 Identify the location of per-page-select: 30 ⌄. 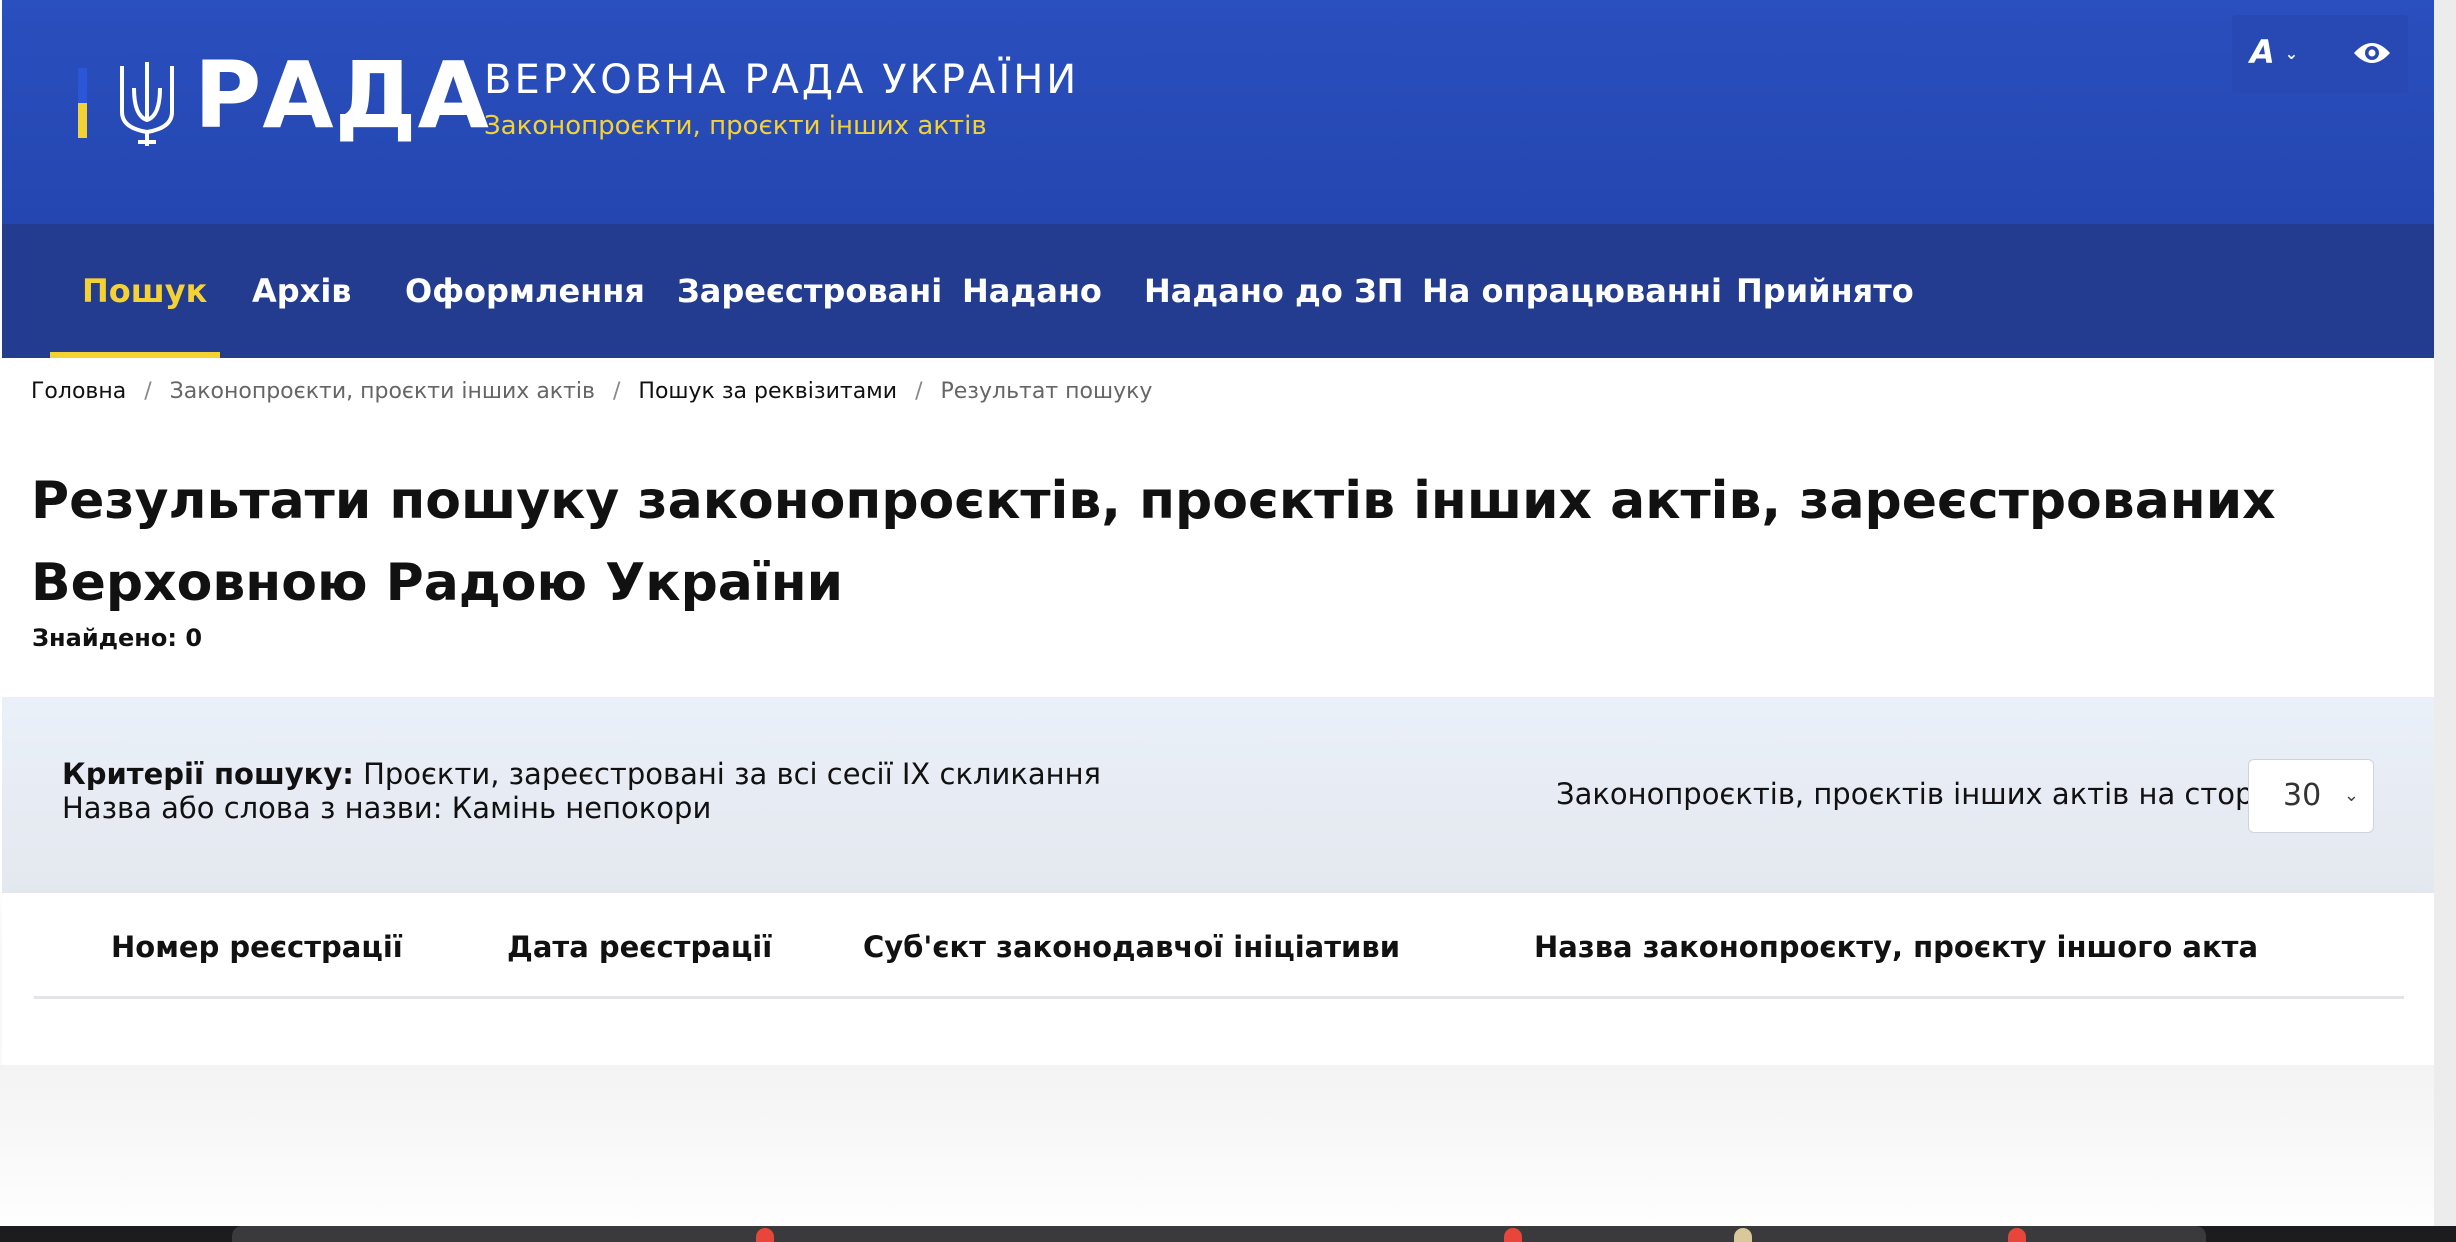
(2311, 796).